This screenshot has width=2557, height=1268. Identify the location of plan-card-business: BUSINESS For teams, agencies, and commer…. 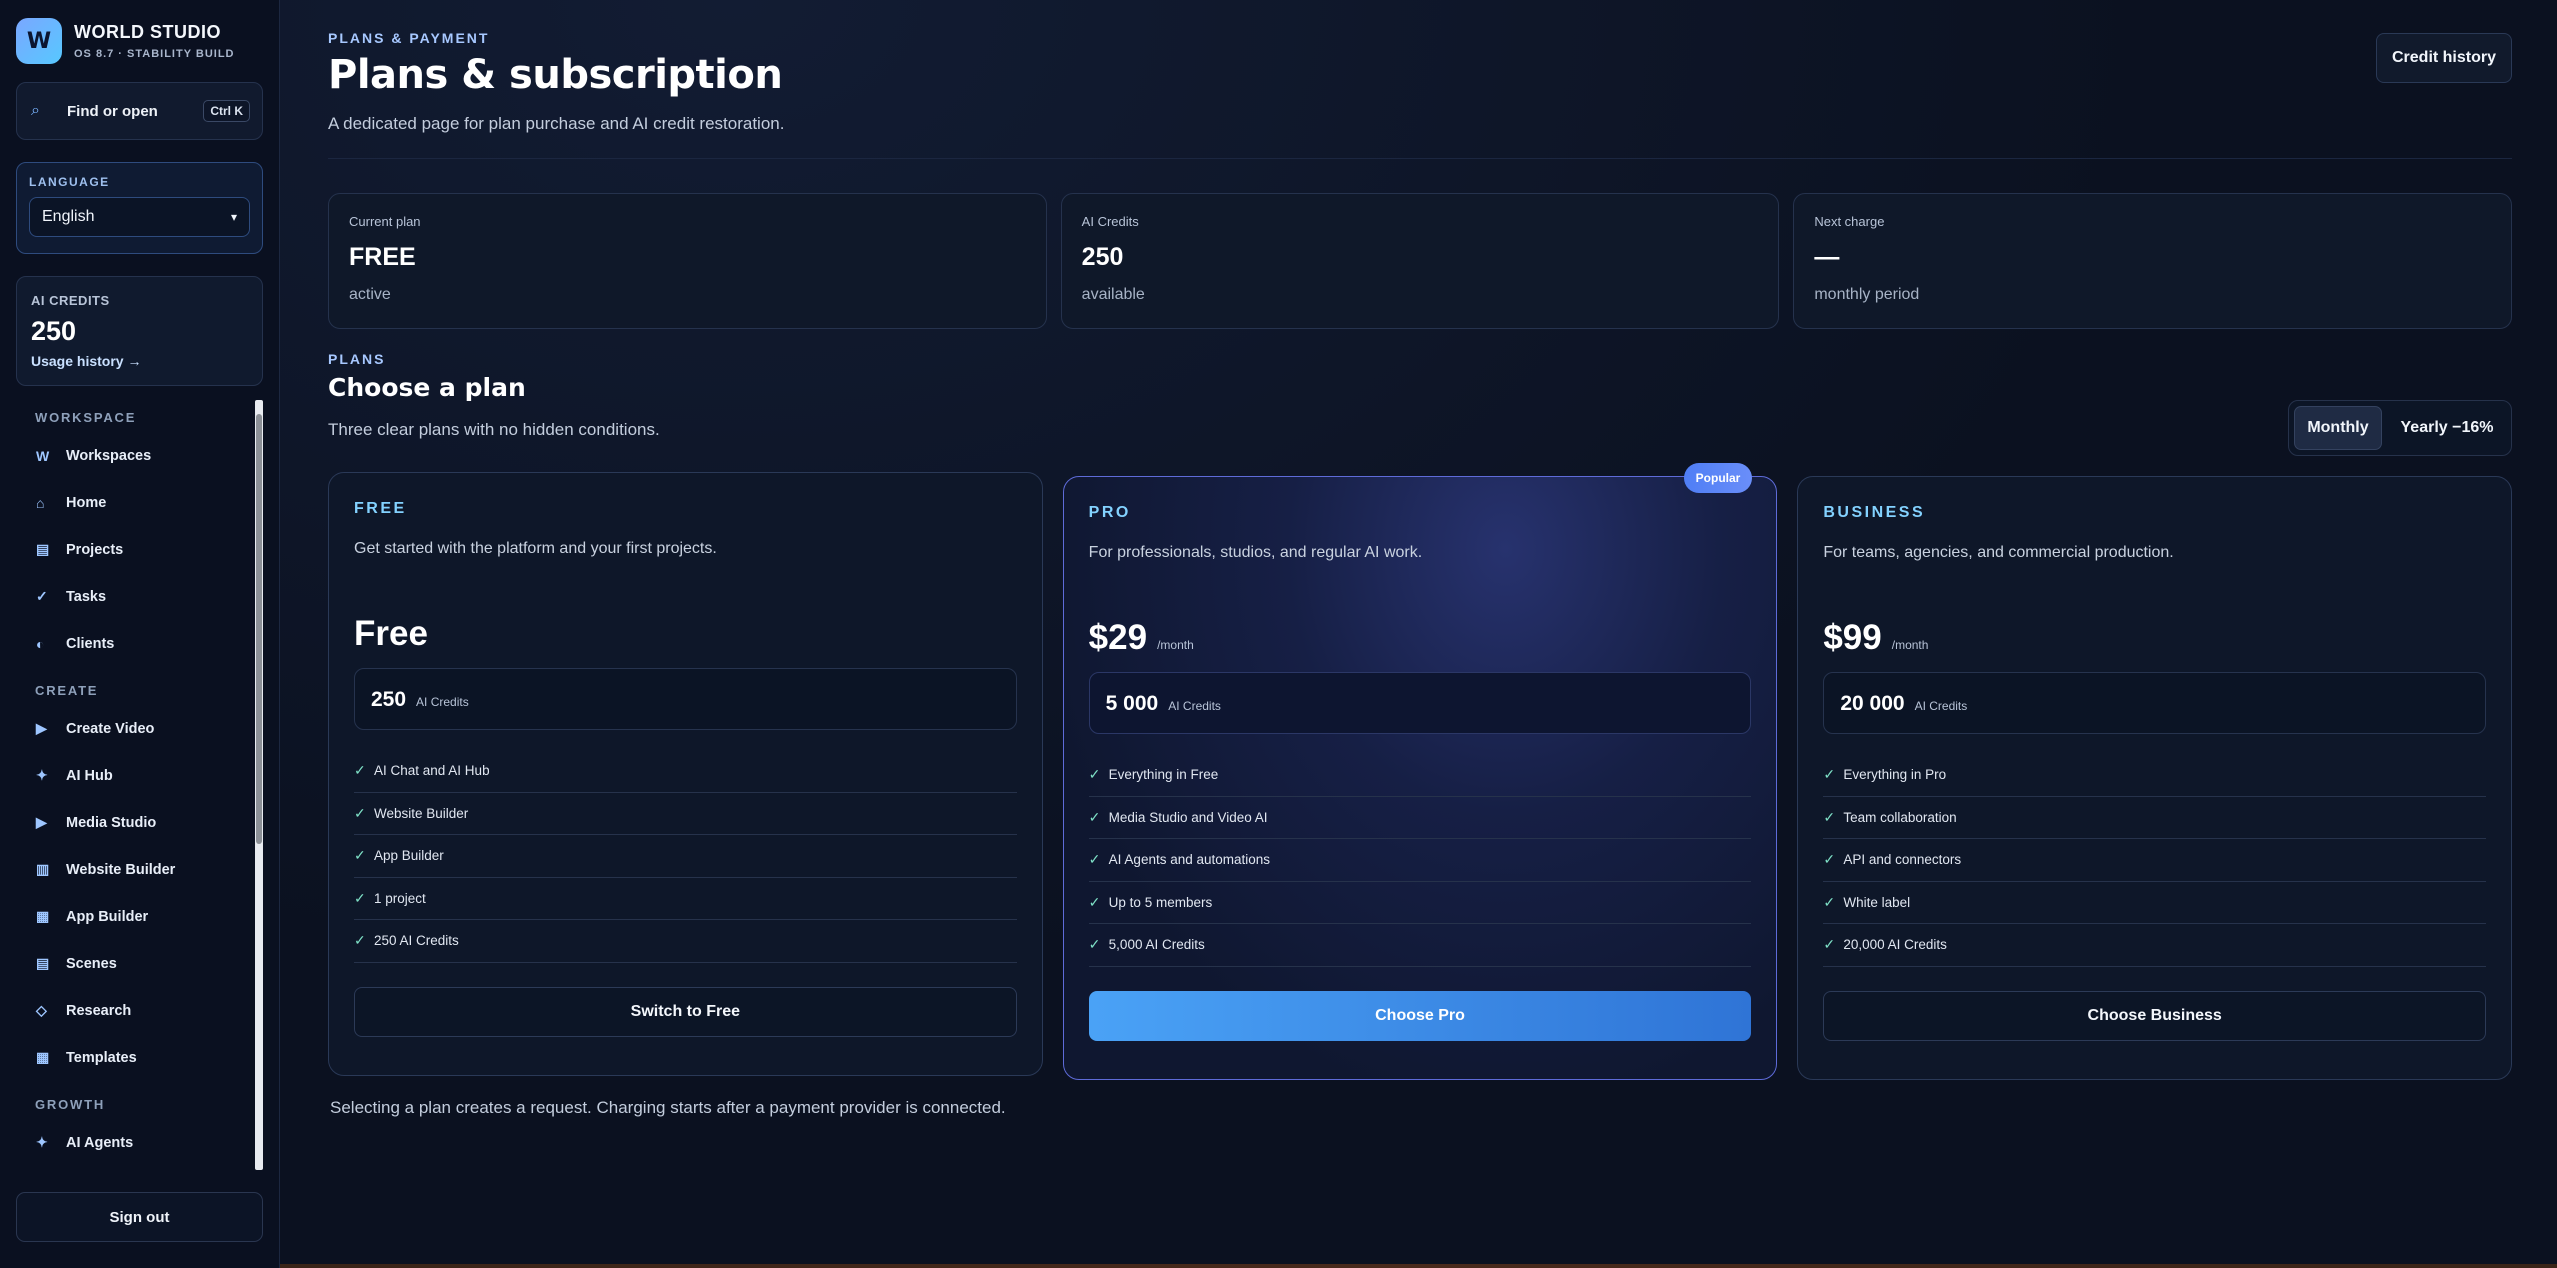
(2155, 778).